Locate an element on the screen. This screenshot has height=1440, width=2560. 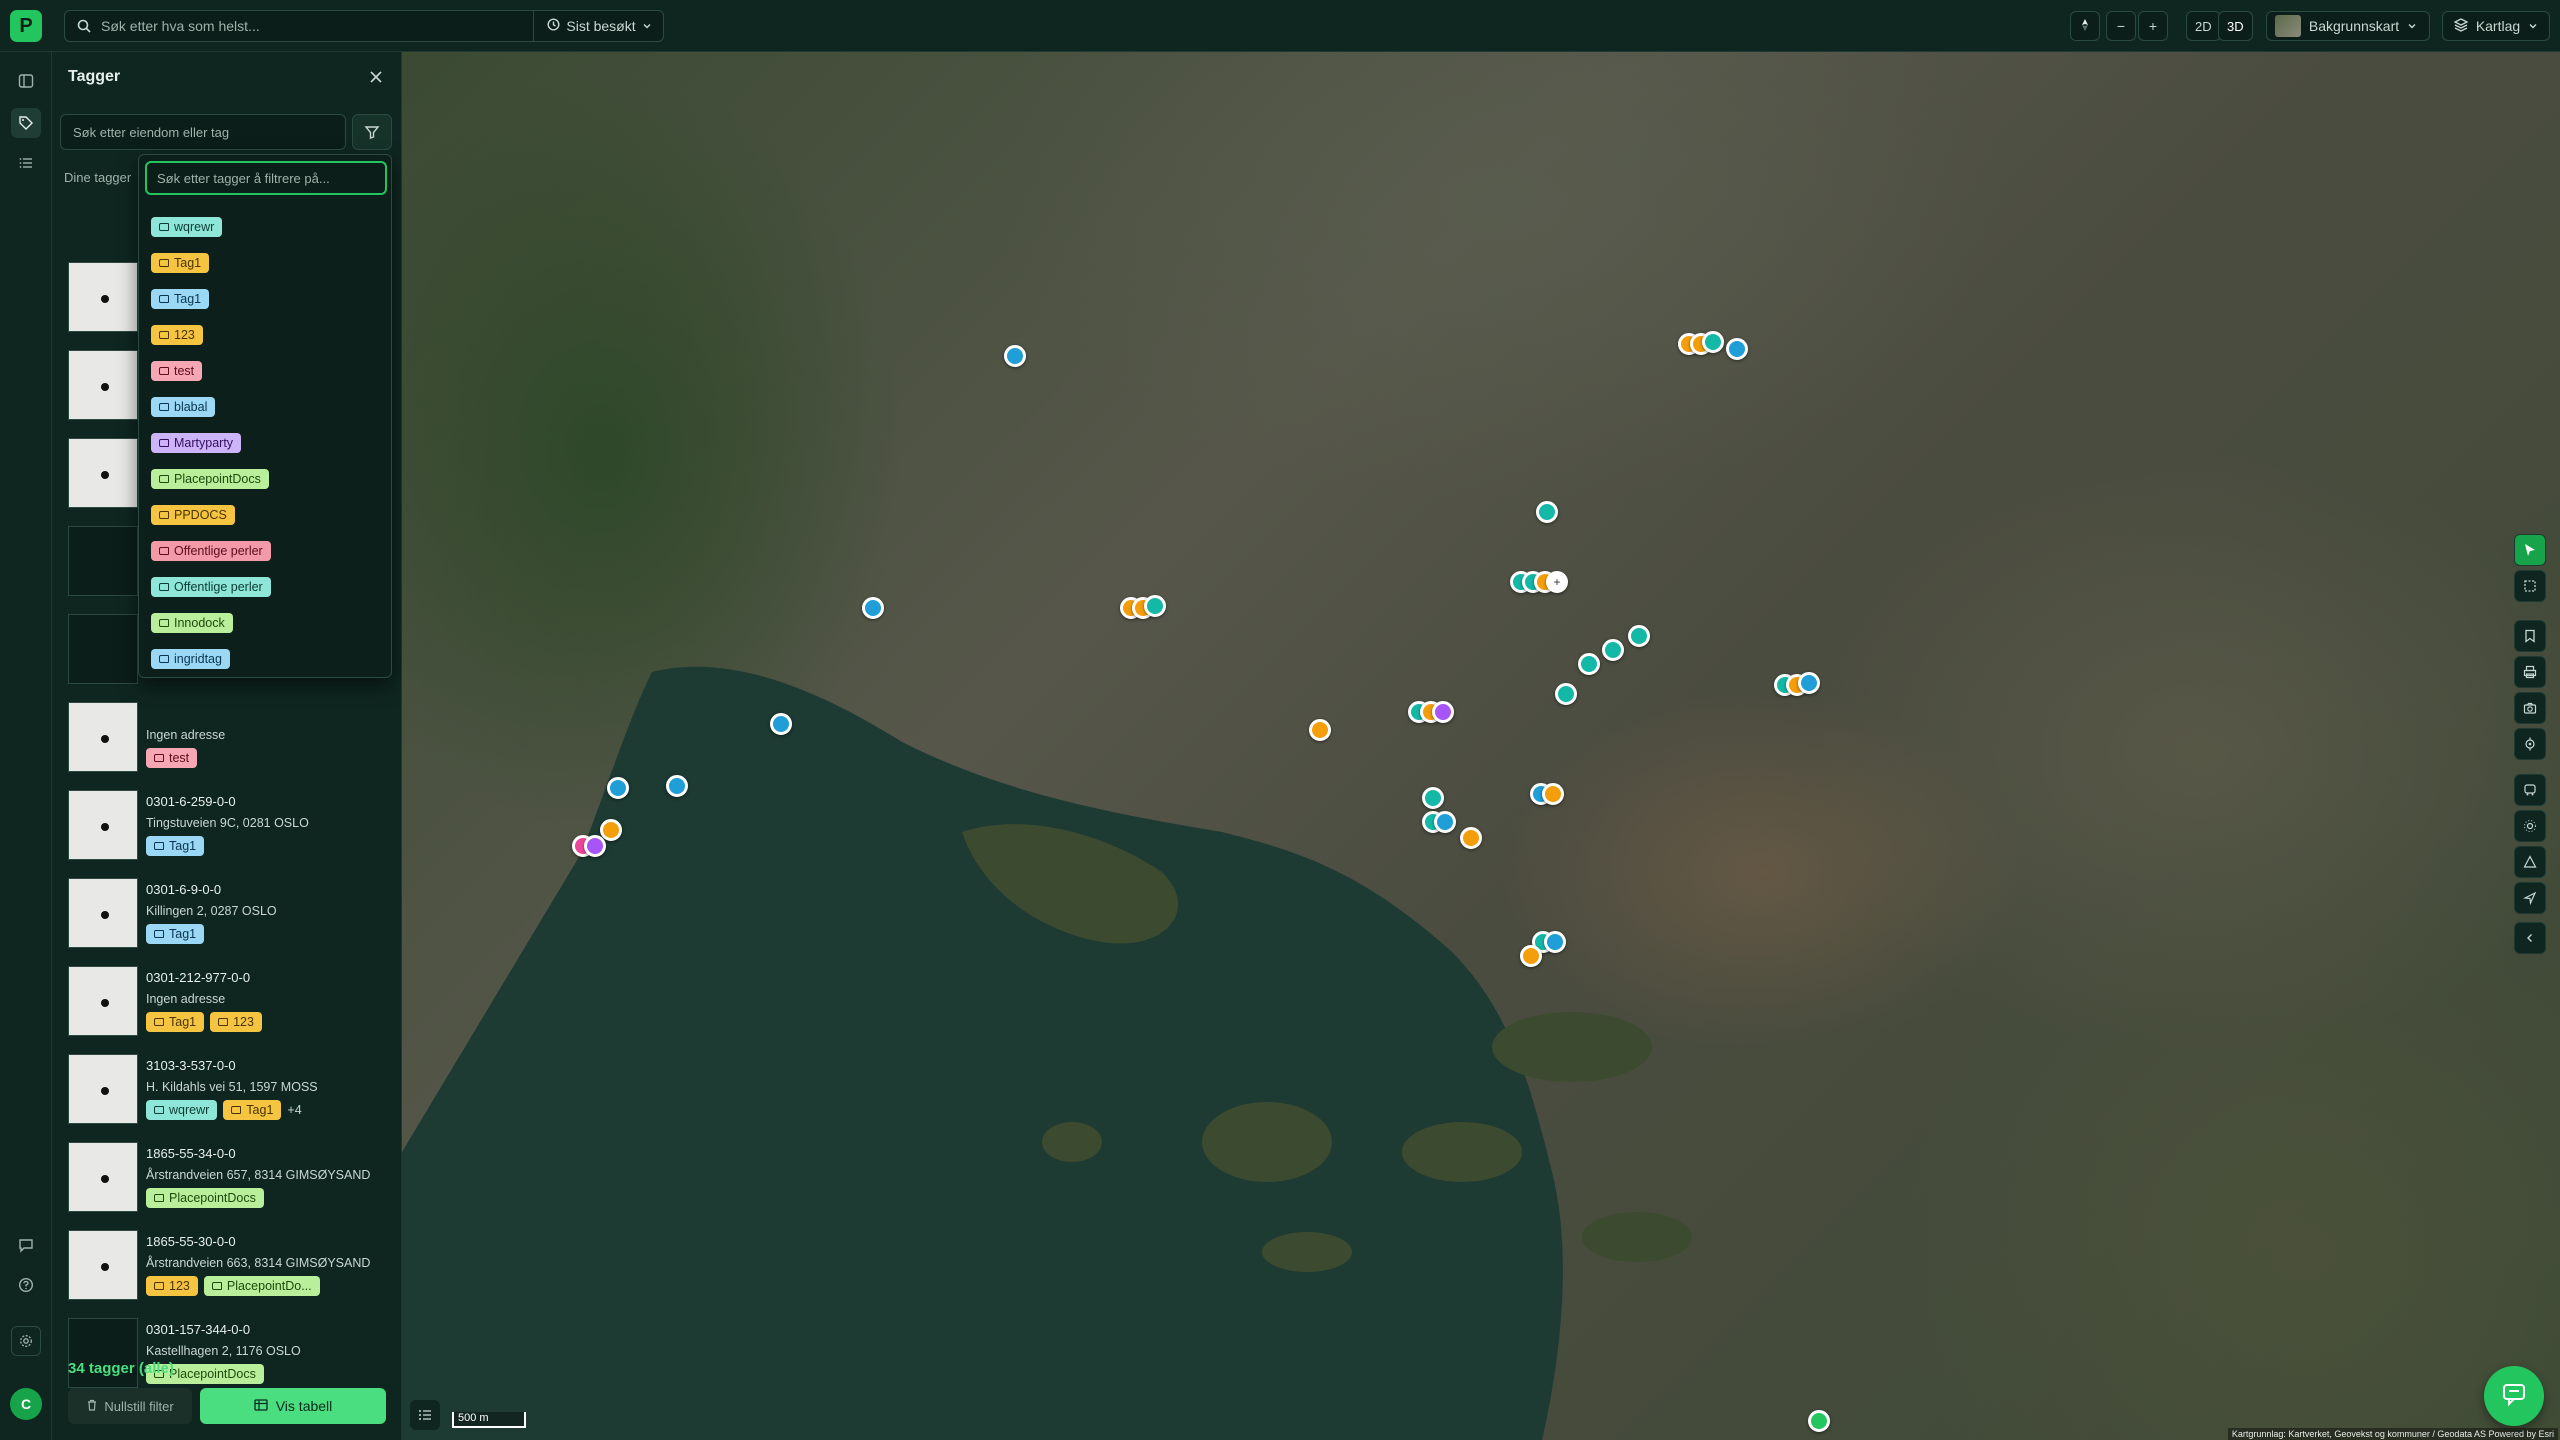
property-id: 0301-212-977-0-0 is located at coordinates (198, 977).